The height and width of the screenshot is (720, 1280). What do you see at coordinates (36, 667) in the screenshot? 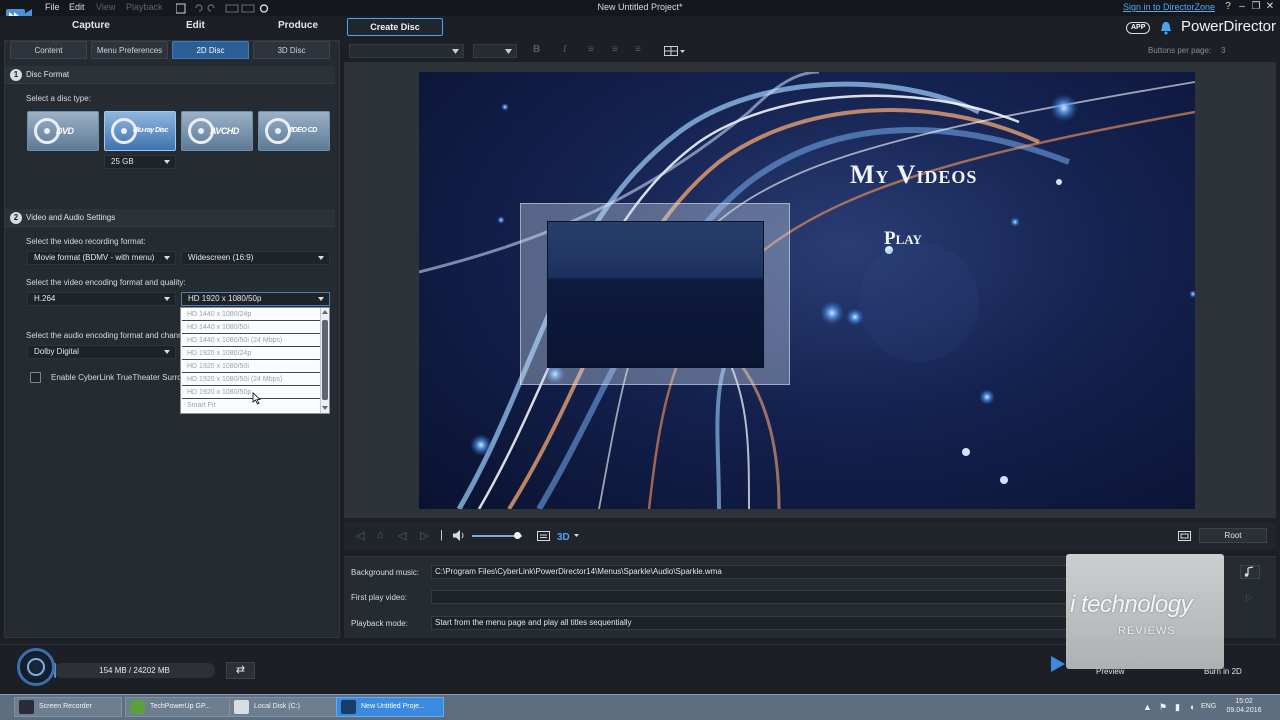
I see `disc-capacity-inner` at bounding box center [36, 667].